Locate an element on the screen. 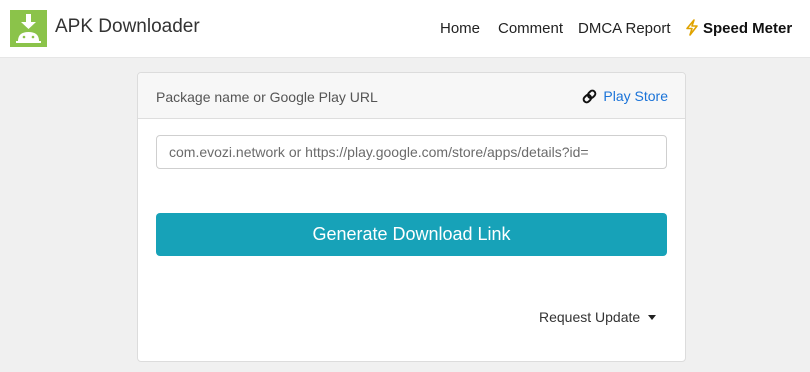 The image size is (810, 372). play-store-link: Play Store is located at coordinates (624, 96).